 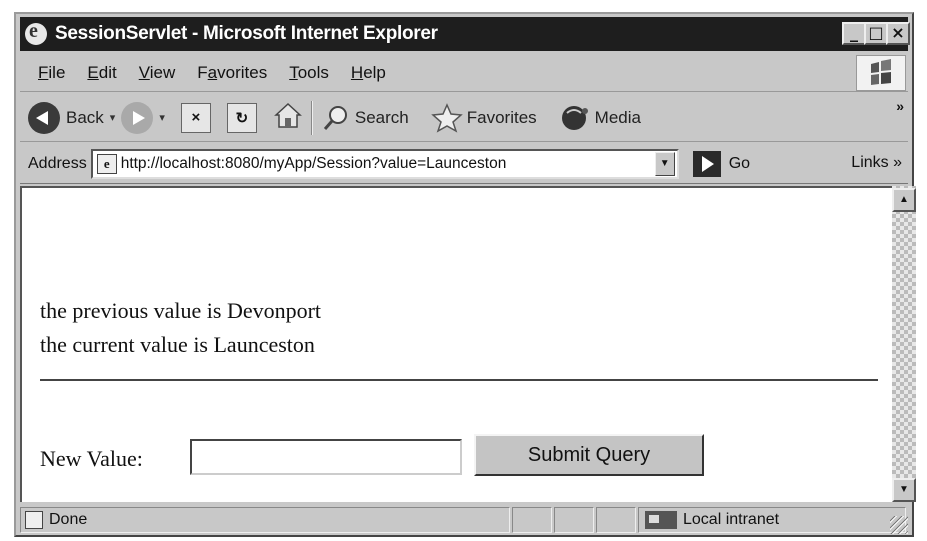 What do you see at coordinates (731, 519) in the screenshot?
I see `security-zone-text: Local intranet` at bounding box center [731, 519].